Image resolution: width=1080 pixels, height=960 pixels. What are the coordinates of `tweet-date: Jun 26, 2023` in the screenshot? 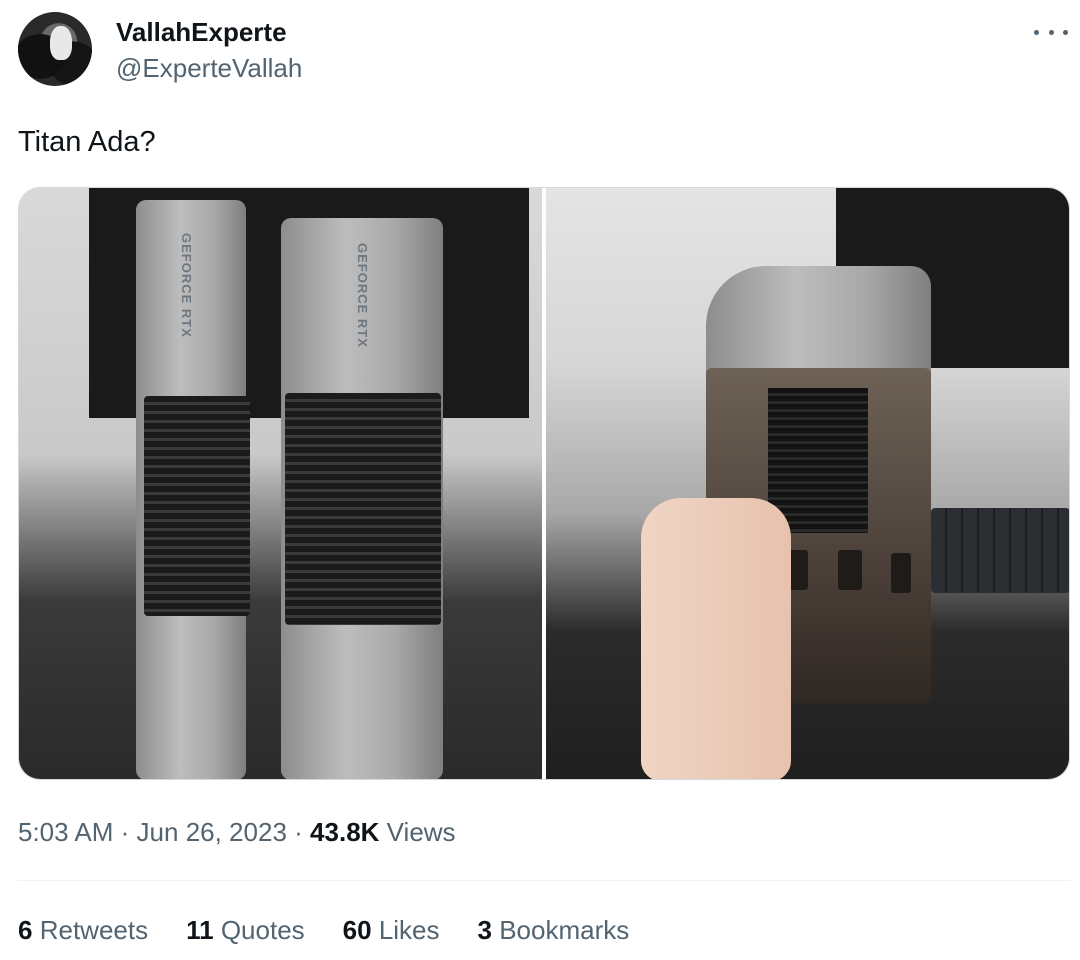 It's located at (212, 832).